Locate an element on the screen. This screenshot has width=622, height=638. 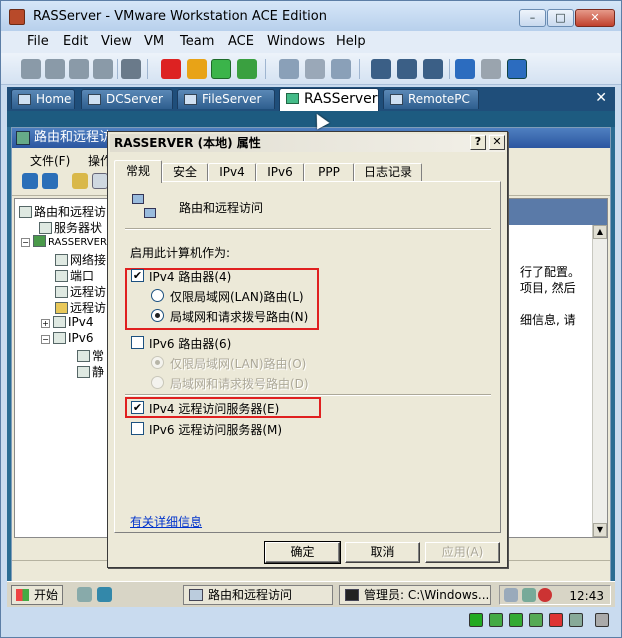
dialog-title: RASSERVER (本地) 属性 is located at coordinates (307, 143).